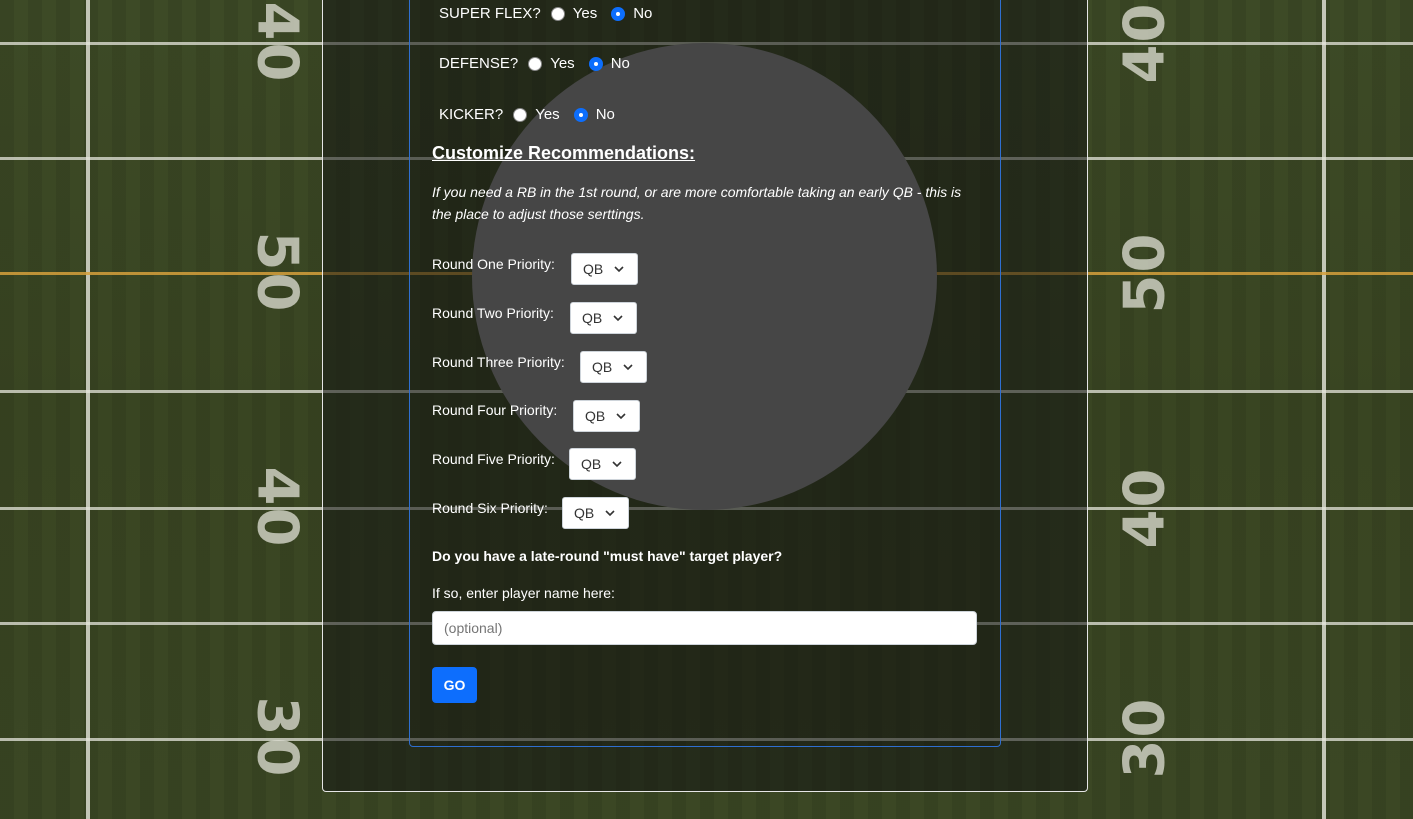 The height and width of the screenshot is (819, 1413). Describe the element at coordinates (498, 362) in the screenshot. I see `priority-label-round-3: Round Three Priority:` at that location.